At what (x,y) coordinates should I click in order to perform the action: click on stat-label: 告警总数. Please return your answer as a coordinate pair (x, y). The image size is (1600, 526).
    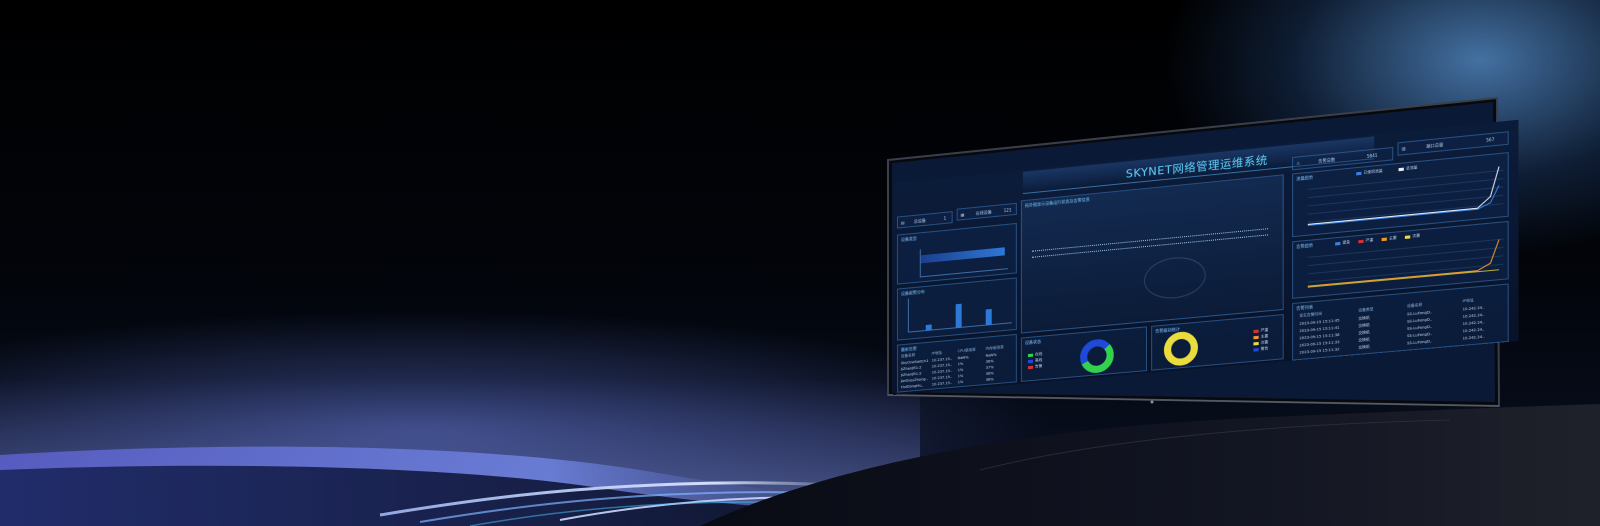
    Looking at the image, I should click on (1327, 160).